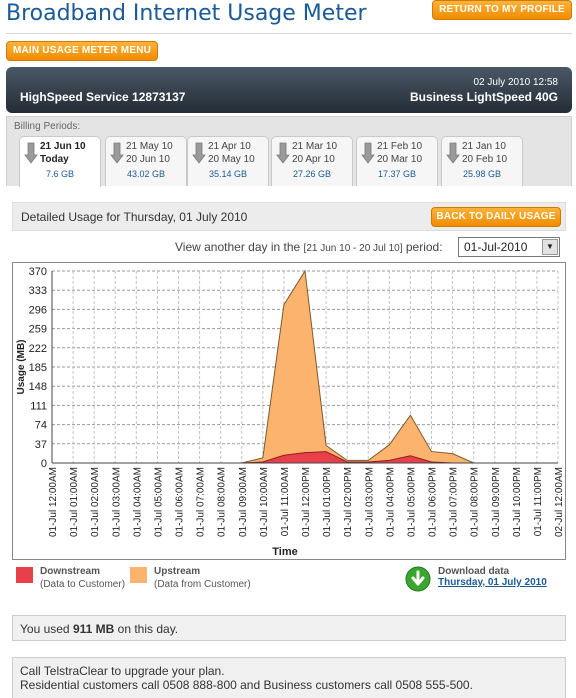 The height and width of the screenshot is (698, 576). I want to click on x-tick-label: 01-Jul 12:00PM, so click(306, 502).